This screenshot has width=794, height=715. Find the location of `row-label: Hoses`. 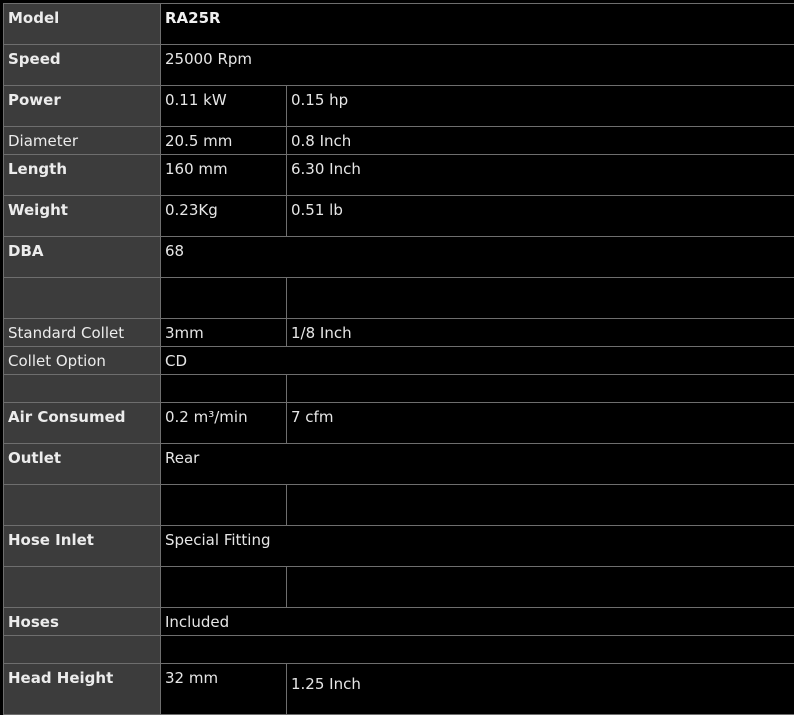

row-label: Hoses is located at coordinates (82, 621).